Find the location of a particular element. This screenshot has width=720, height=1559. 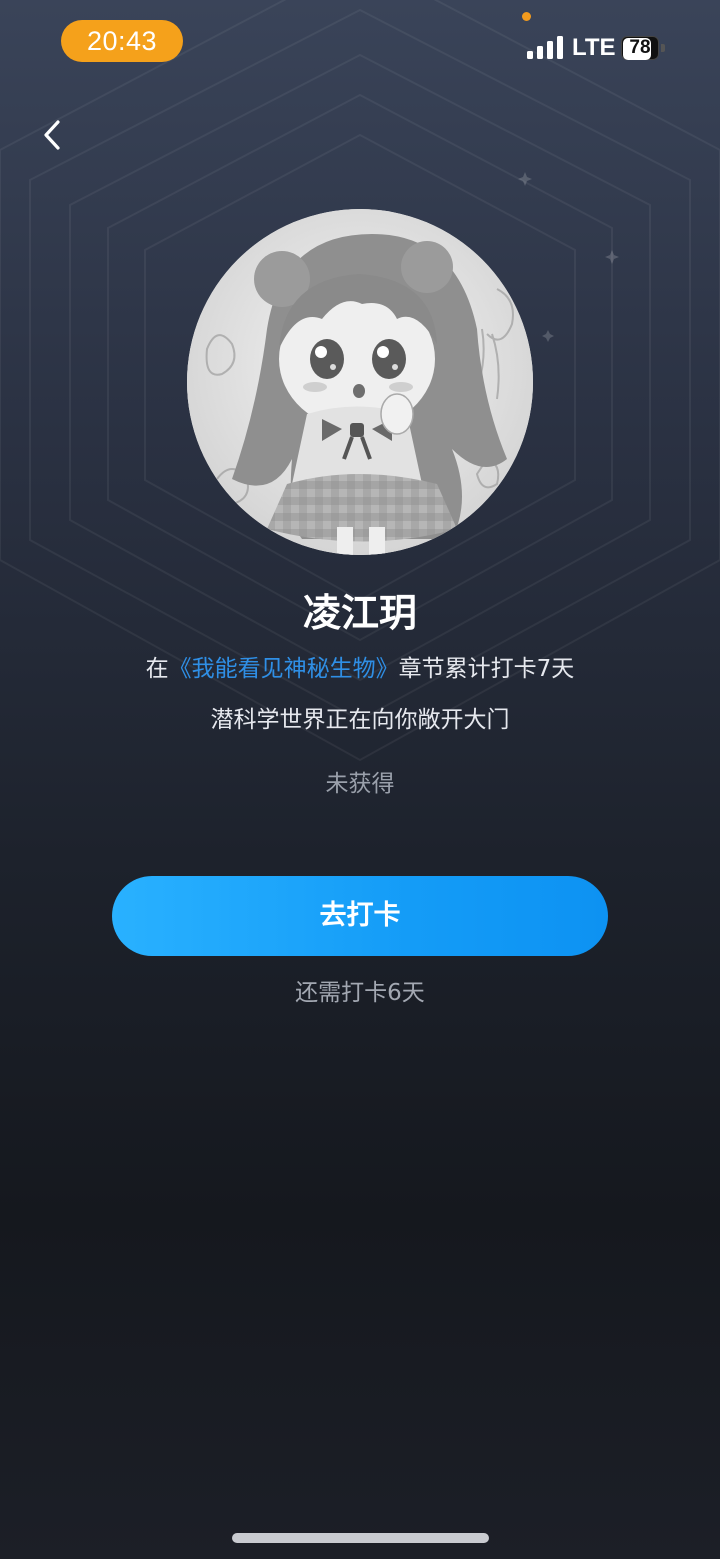

privacy-indicator-dot is located at coordinates (526, 16).